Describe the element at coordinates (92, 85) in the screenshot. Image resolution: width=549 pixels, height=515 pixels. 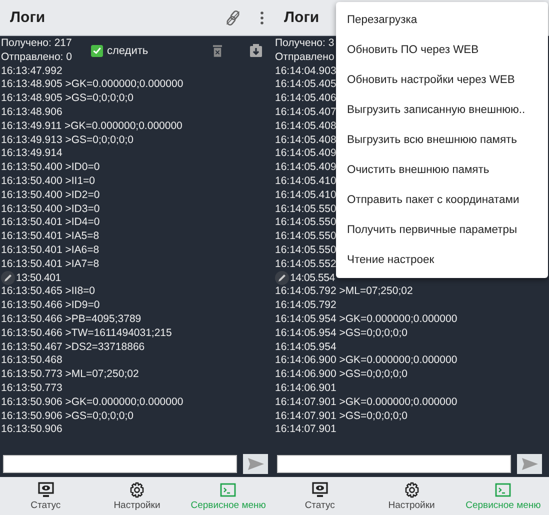
I see `log-line: 16:13:48.905 >GK=0.000000;0.000000` at that location.